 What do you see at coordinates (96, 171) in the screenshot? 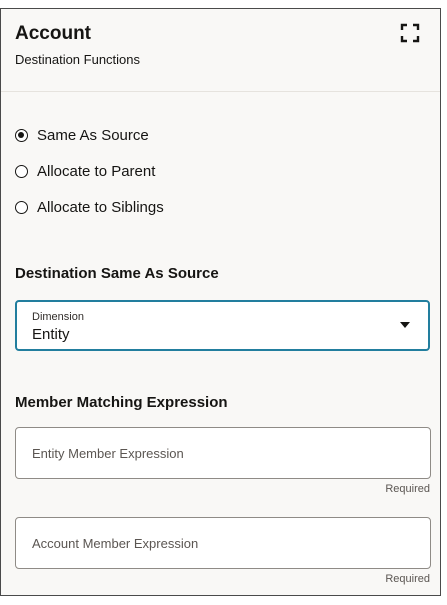
I see `radio-label: Allocate to Parent` at bounding box center [96, 171].